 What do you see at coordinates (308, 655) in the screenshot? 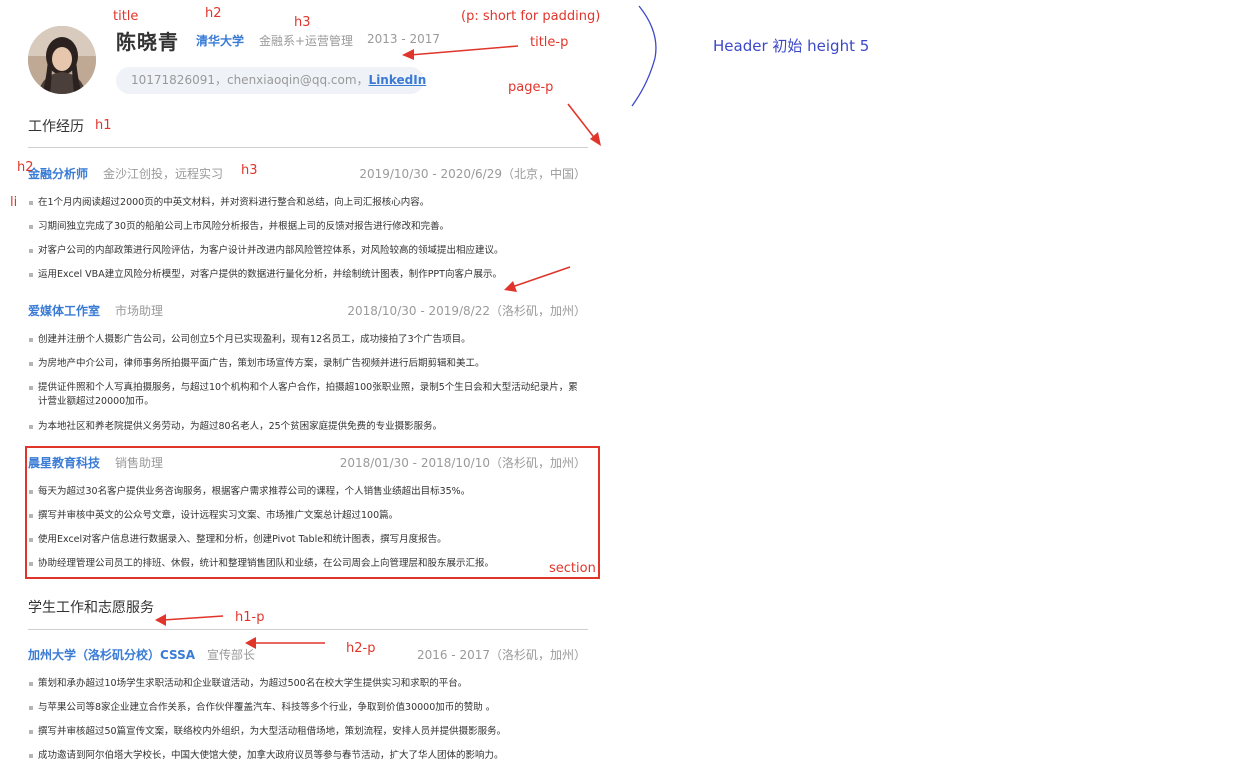
I see `job-heading: 加州大学（洛杉矶分校）CSSA 宣传部长 2016 - 2017（洛杉矶，加州）` at bounding box center [308, 655].